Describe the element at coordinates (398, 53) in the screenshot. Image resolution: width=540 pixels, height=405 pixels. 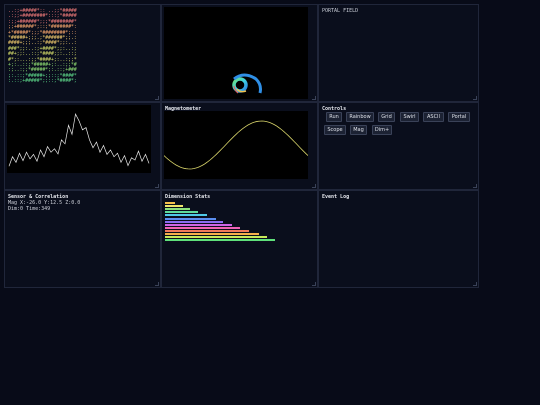
I see `portal-field-panel: PORTAL FIELD` at that location.